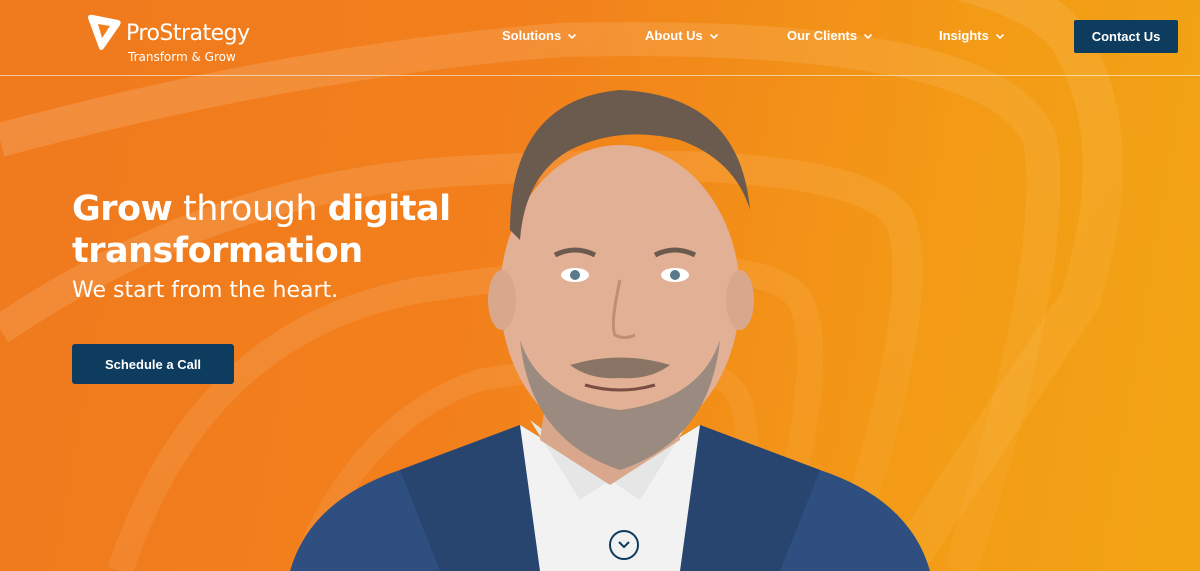 This screenshot has height=571, width=1200. What do you see at coordinates (822, 35) in the screenshot?
I see `nav-item-label: Our Clients` at bounding box center [822, 35].